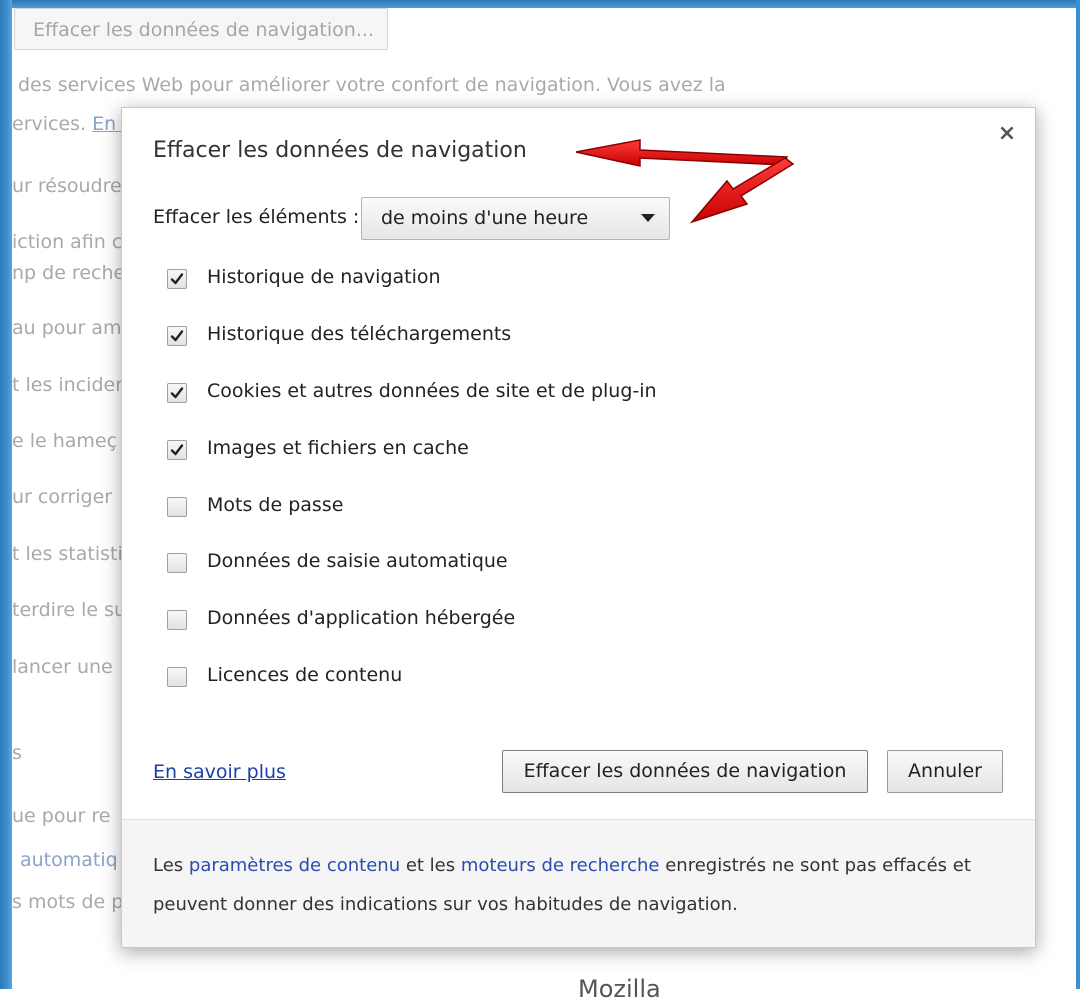 The image size is (1080, 1003). What do you see at coordinates (517, 450) in the screenshot?
I see `checkbox-row-cached-images: Images et fichiers en cache` at bounding box center [517, 450].